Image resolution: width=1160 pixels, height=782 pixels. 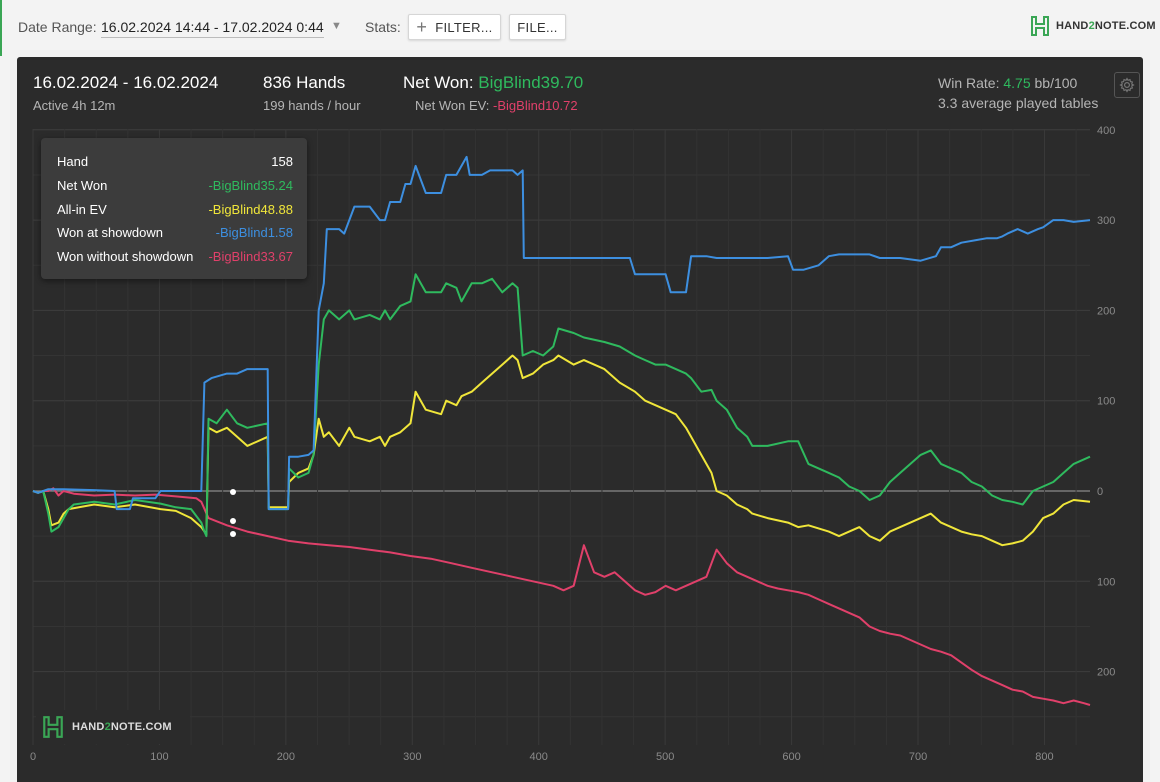 What do you see at coordinates (159, 757) in the screenshot?
I see `x-tick-label: 100` at bounding box center [159, 757].